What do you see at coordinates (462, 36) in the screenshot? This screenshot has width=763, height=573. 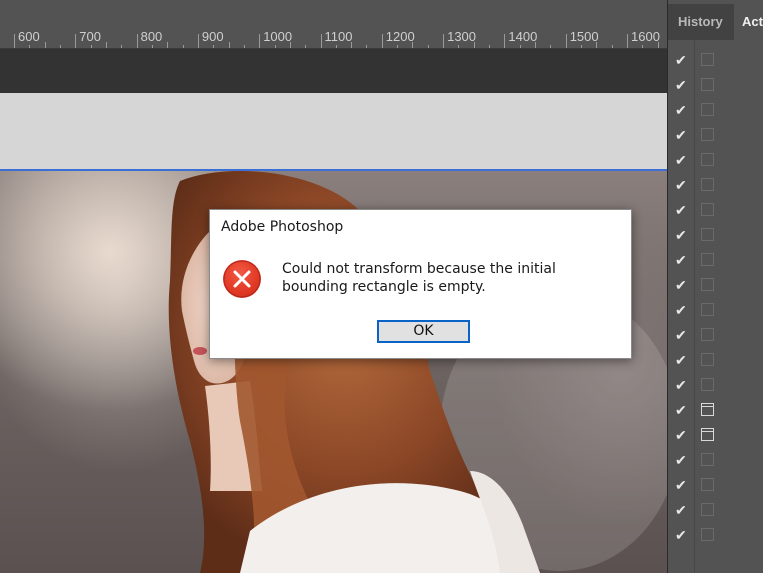 I see `ruler-label: 1300` at bounding box center [462, 36].